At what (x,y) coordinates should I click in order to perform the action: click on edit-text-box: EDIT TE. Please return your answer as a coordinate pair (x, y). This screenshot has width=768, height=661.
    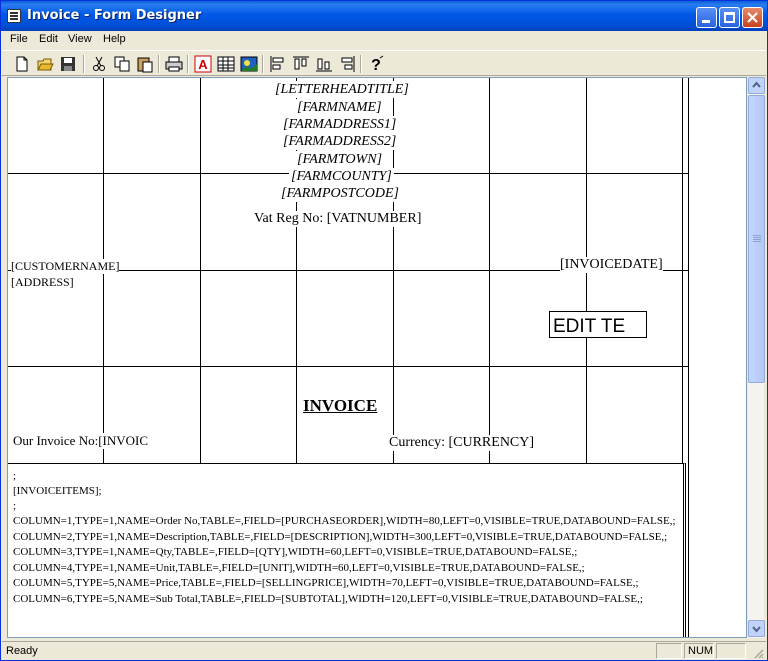
    Looking at the image, I should click on (598, 324).